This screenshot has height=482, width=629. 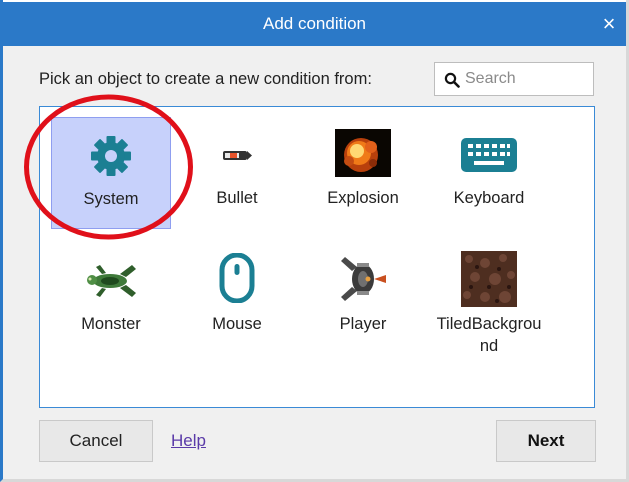 I want to click on object-player: Player, so click(x=363, y=299).